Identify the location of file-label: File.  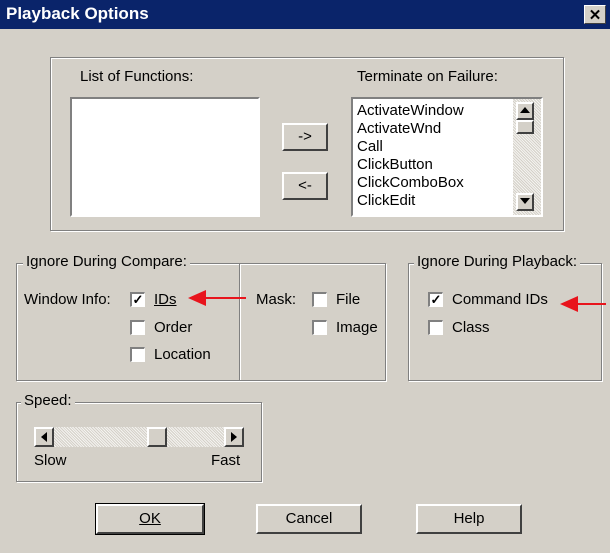
(348, 299).